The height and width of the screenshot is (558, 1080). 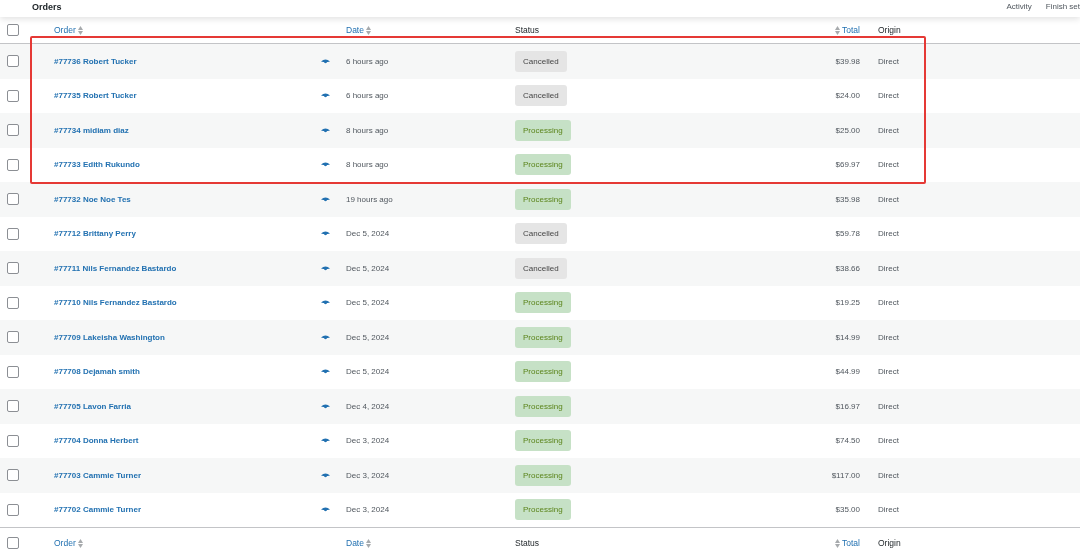 What do you see at coordinates (171, 165) in the screenshot?
I see `order-link: #77733 Edith Rukundo` at bounding box center [171, 165].